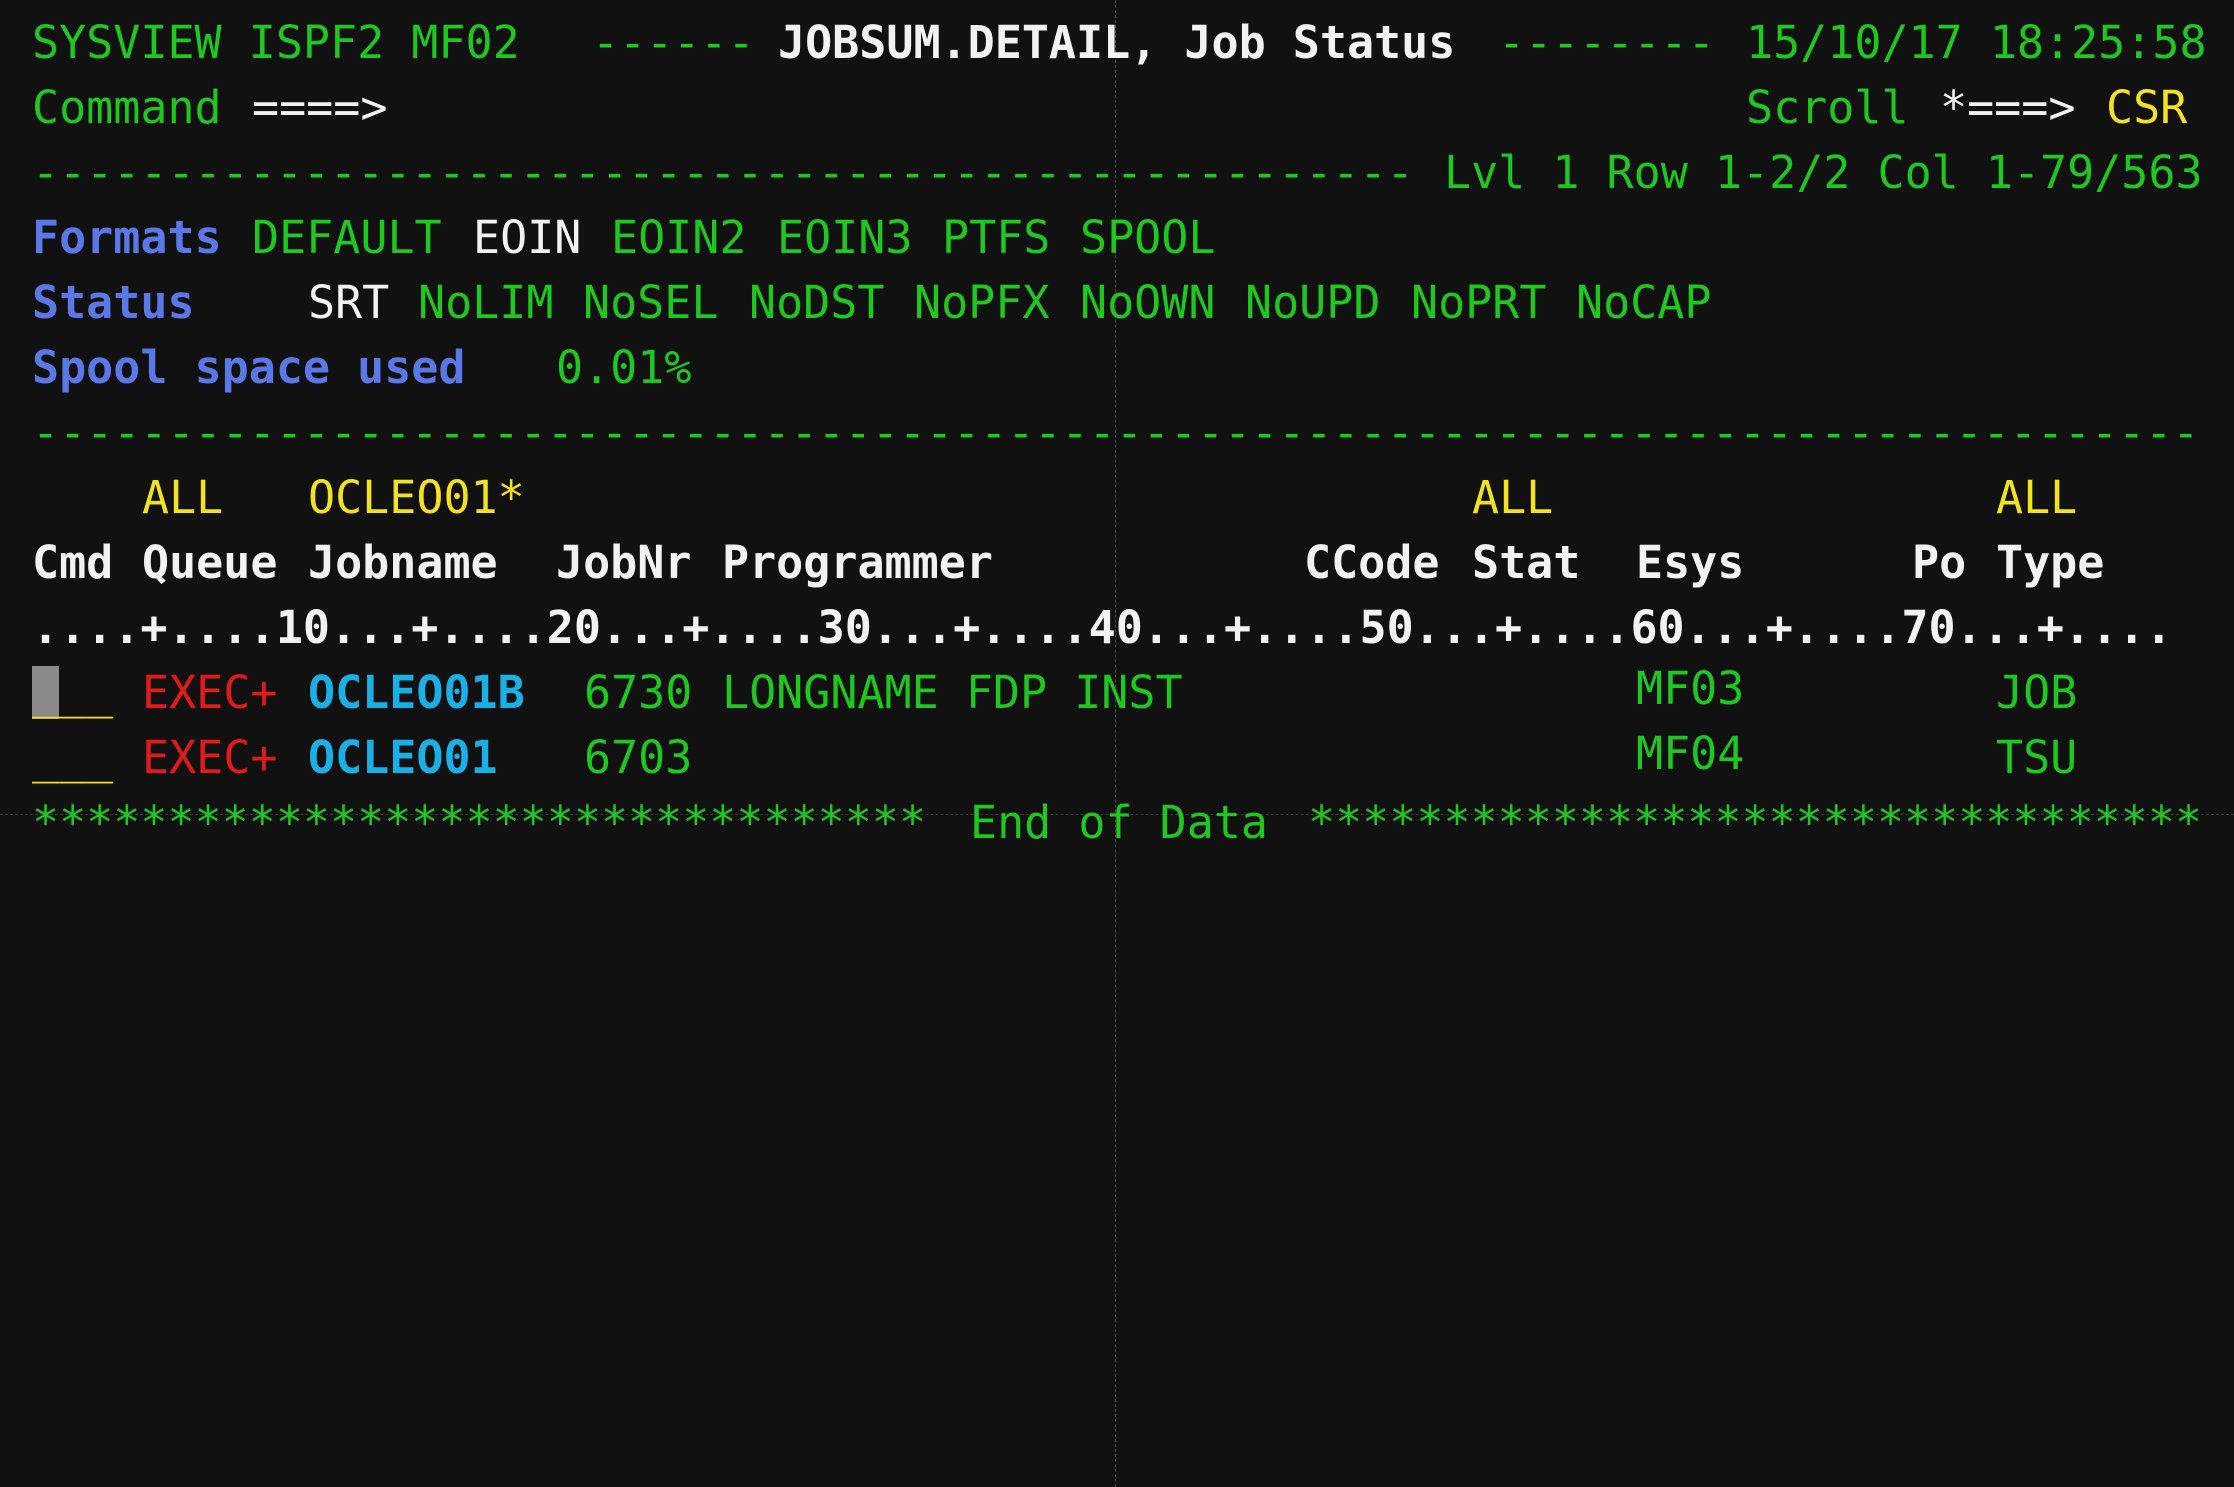 The width and height of the screenshot is (2234, 1487). I want to click on command-row: Command ====> Scroll *===> CSR, so click(1132, 140).